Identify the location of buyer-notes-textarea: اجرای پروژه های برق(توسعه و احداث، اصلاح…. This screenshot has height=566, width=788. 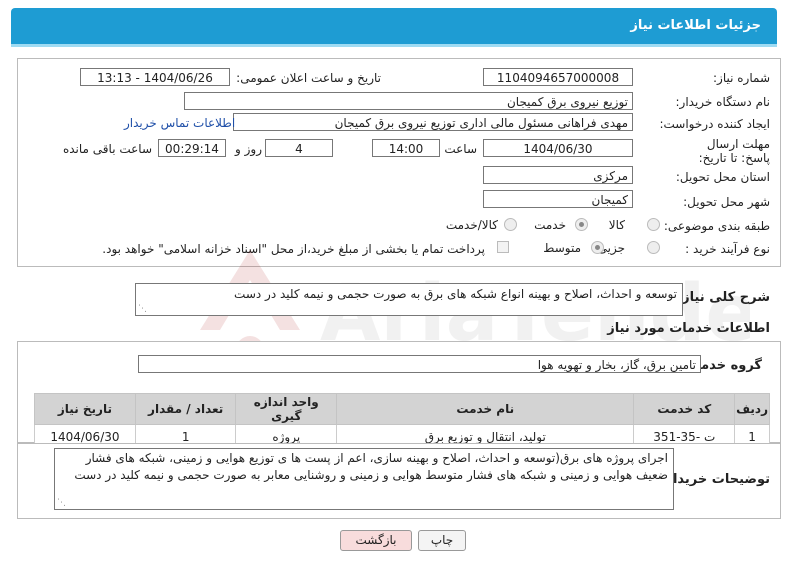
(364, 479).